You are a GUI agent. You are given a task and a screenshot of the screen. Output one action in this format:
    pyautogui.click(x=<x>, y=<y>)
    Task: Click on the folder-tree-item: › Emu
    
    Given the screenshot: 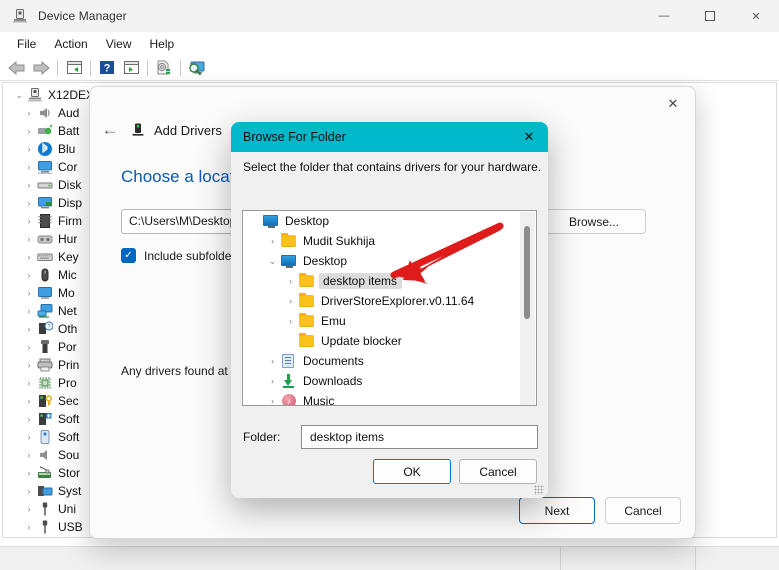 What is the action you would take?
    pyautogui.click(x=382, y=321)
    